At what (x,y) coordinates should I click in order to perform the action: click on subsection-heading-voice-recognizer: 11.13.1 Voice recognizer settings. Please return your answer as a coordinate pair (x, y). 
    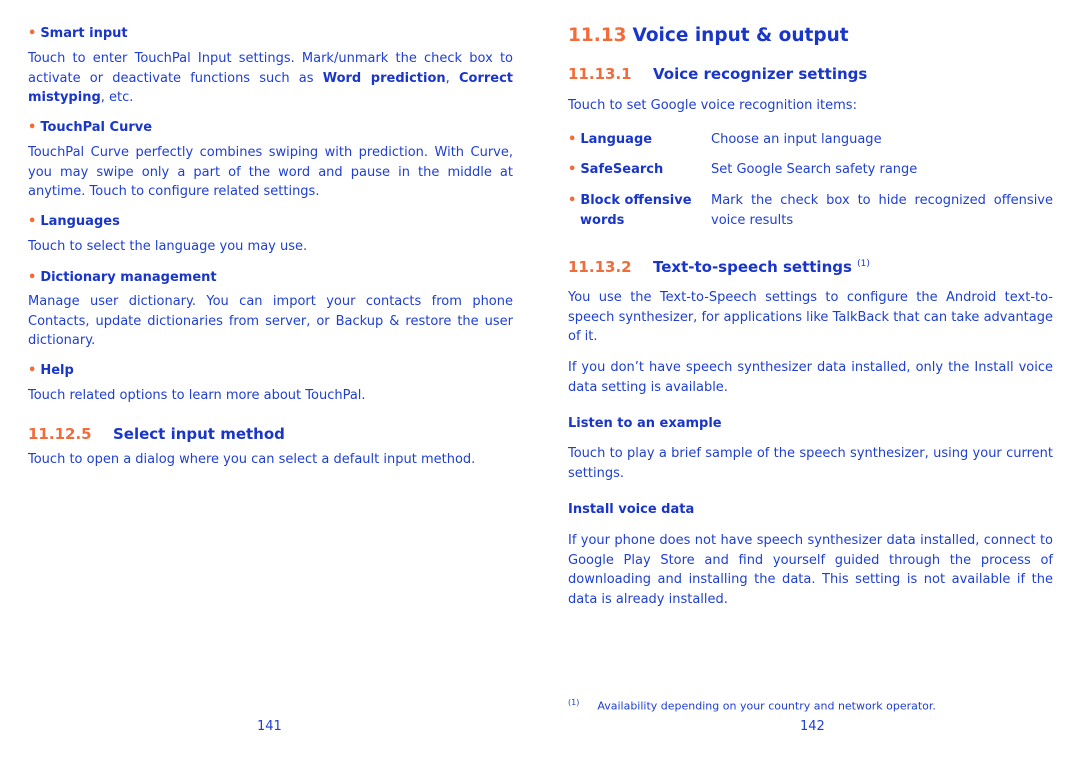
    Looking at the image, I should click on (718, 74).